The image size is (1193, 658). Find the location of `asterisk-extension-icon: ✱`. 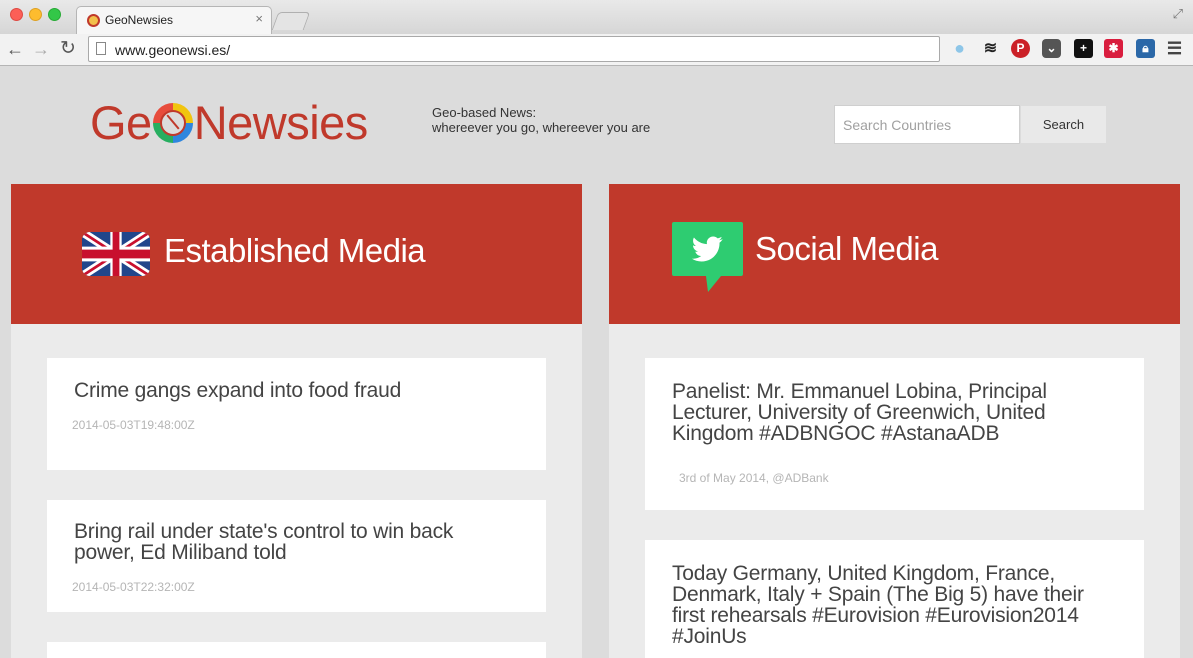

asterisk-extension-icon: ✱ is located at coordinates (1113, 48).